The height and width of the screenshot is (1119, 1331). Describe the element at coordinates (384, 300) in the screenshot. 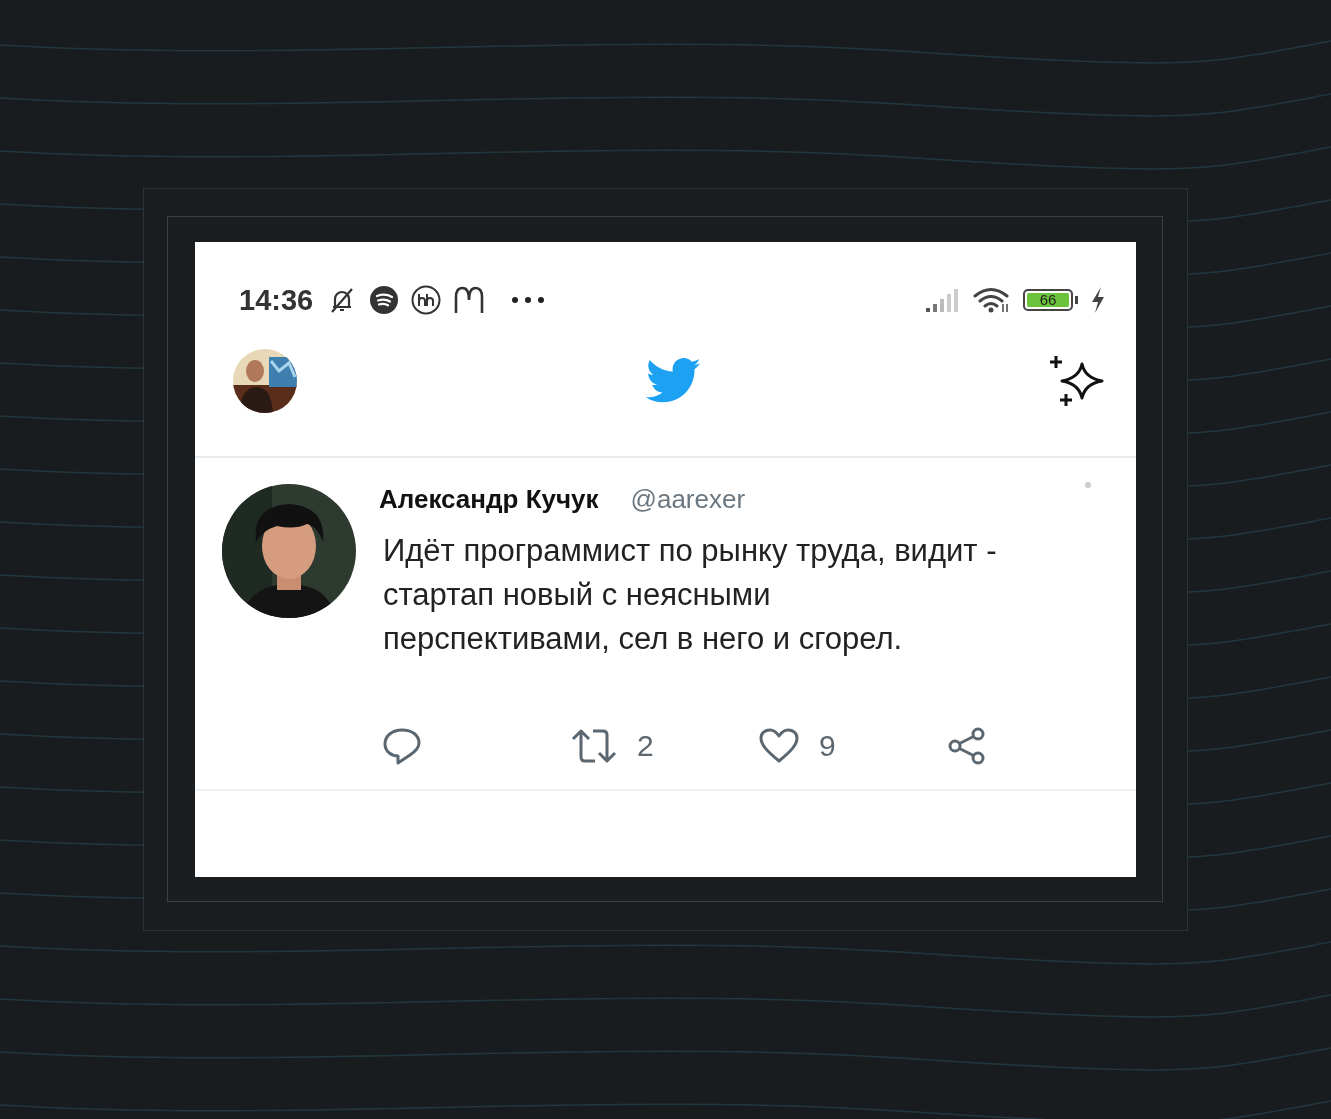

I see `music-app-icon` at that location.